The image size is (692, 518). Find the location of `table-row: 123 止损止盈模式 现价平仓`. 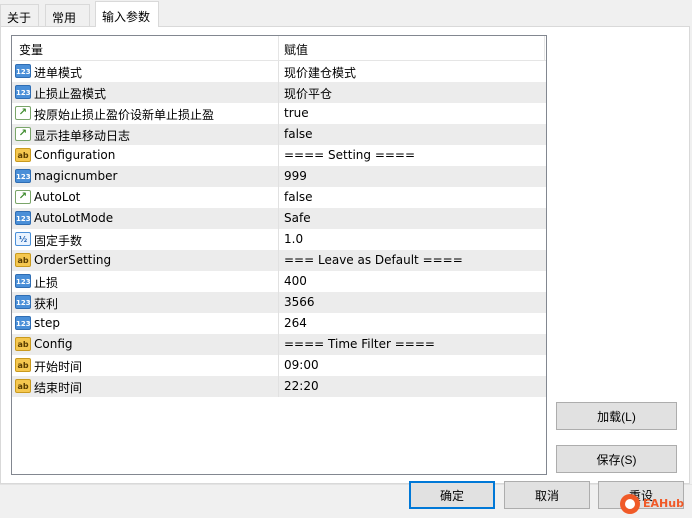

table-row: 123 止损止盈模式 现价平仓 is located at coordinates (279, 92).